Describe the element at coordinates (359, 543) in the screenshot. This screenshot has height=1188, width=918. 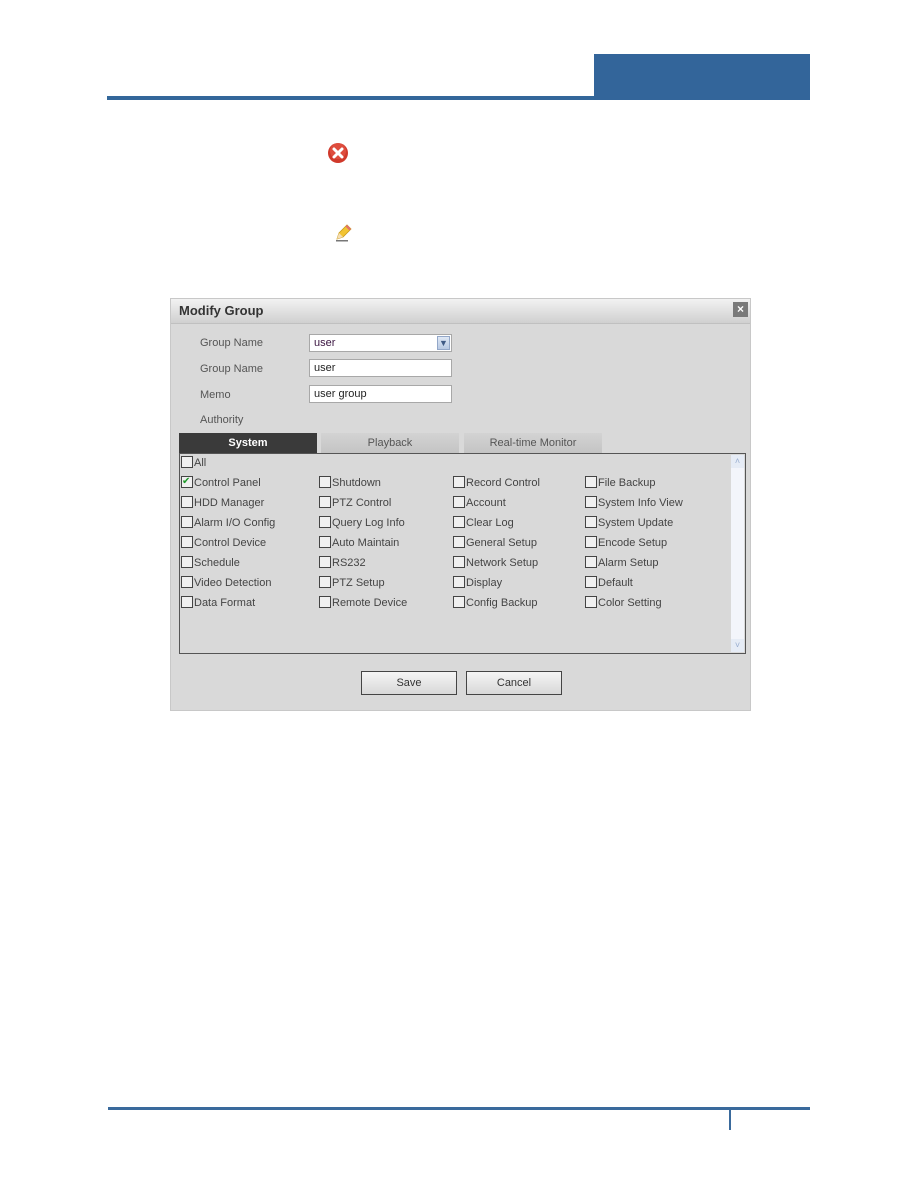
I see `permission-item: Auto Maintain` at that location.